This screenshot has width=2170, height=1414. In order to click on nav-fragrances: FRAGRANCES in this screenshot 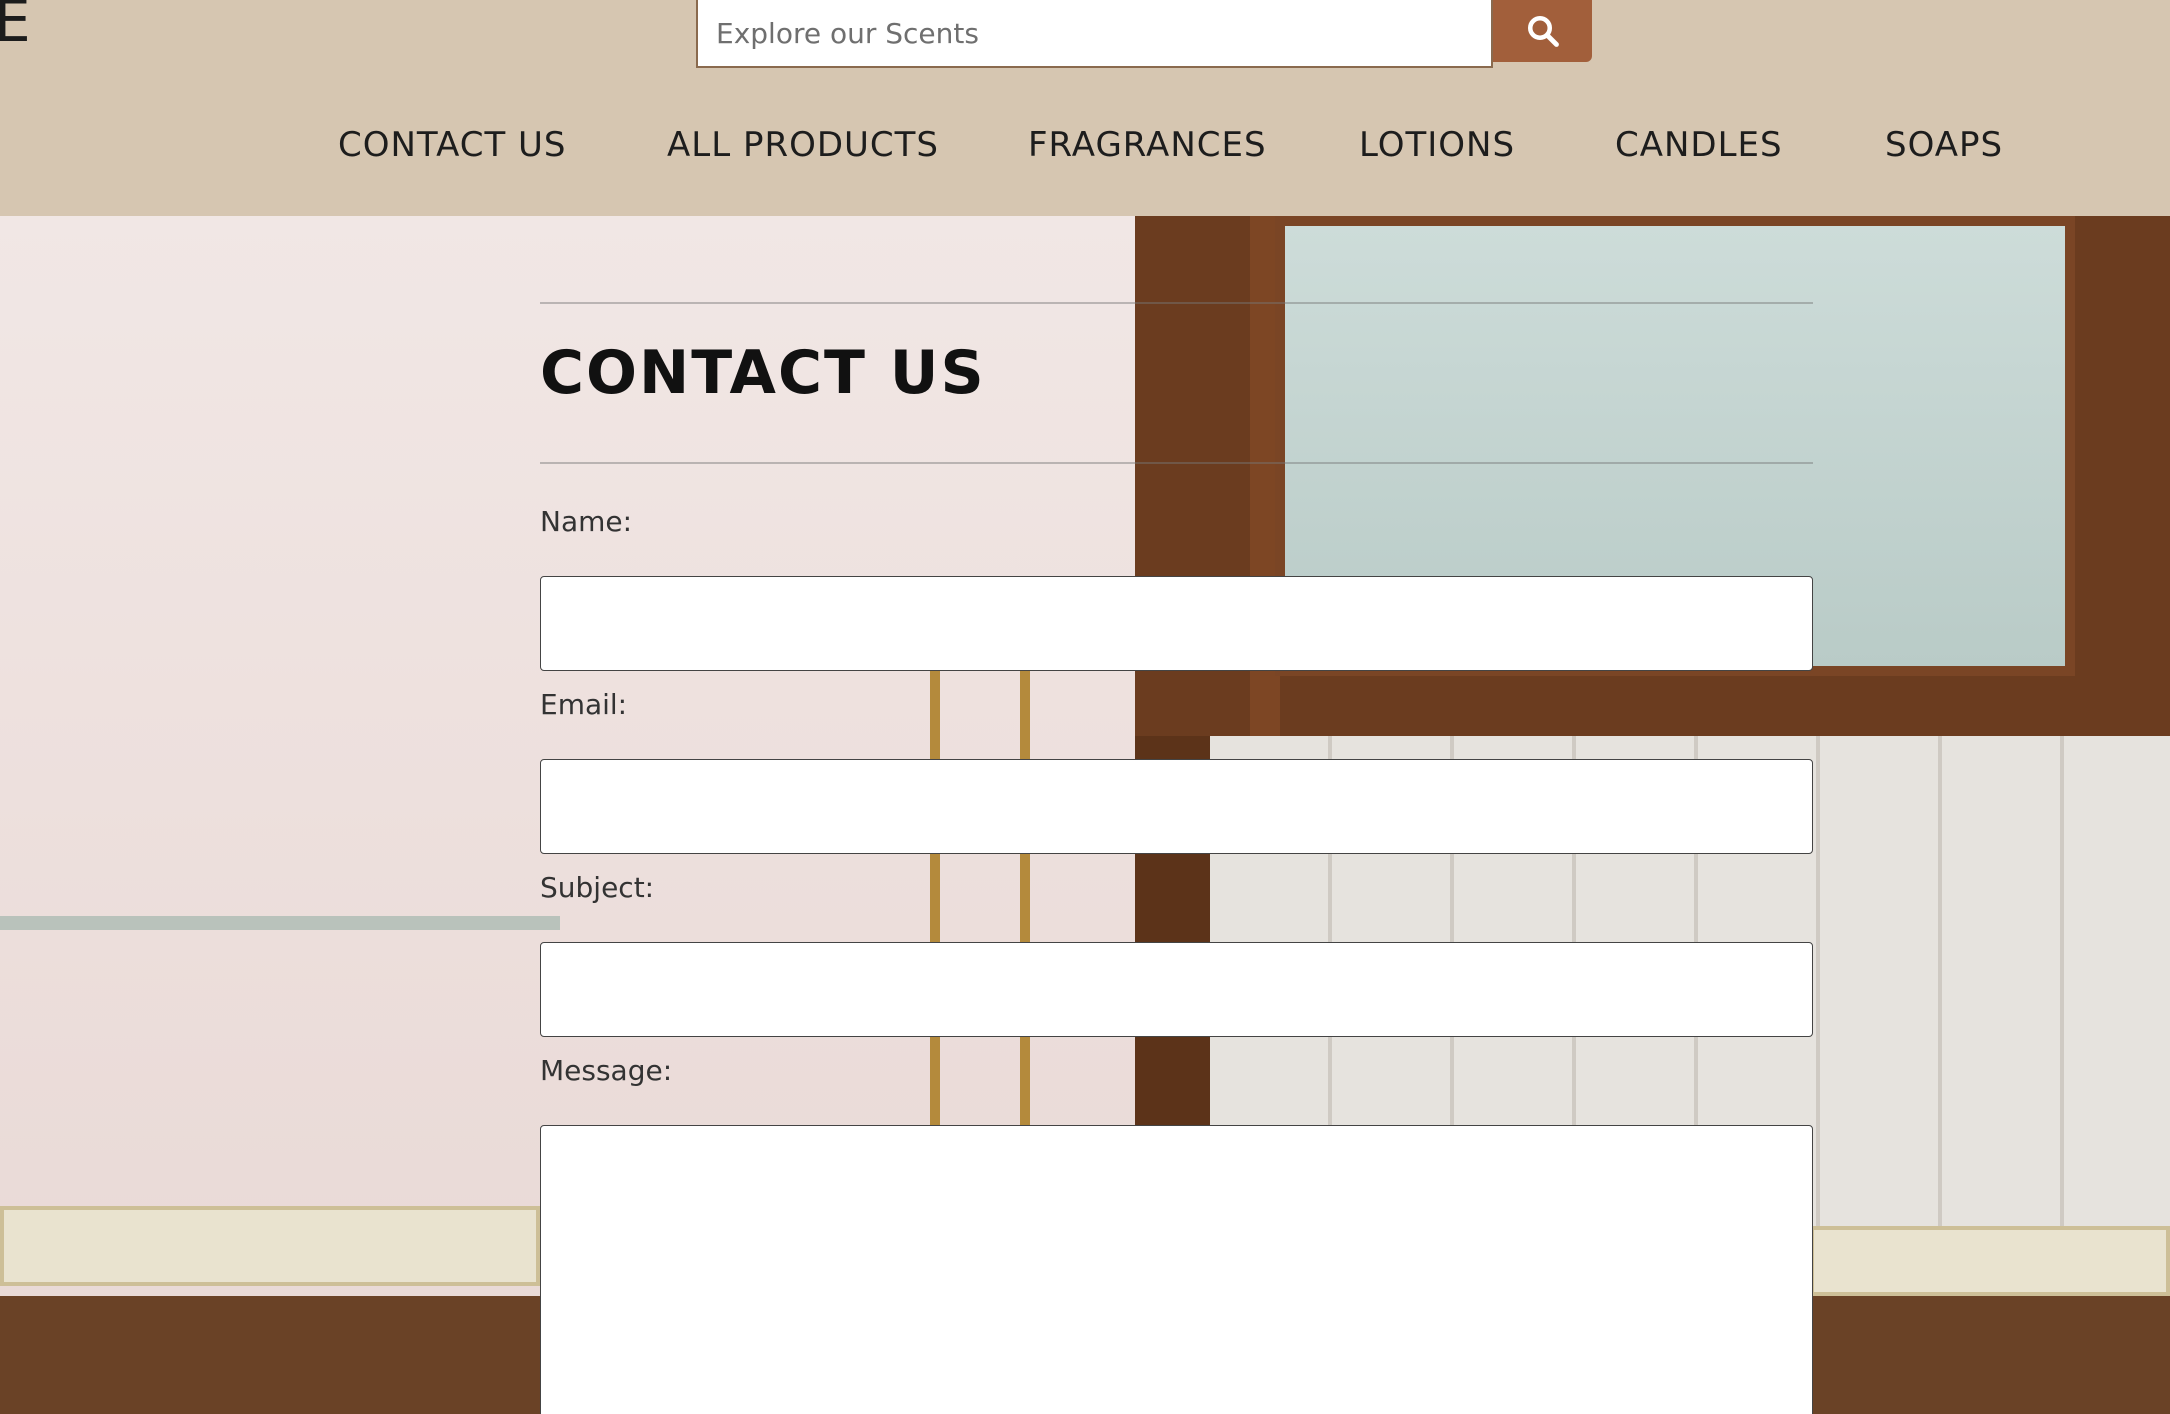, I will do `click(1147, 145)`.